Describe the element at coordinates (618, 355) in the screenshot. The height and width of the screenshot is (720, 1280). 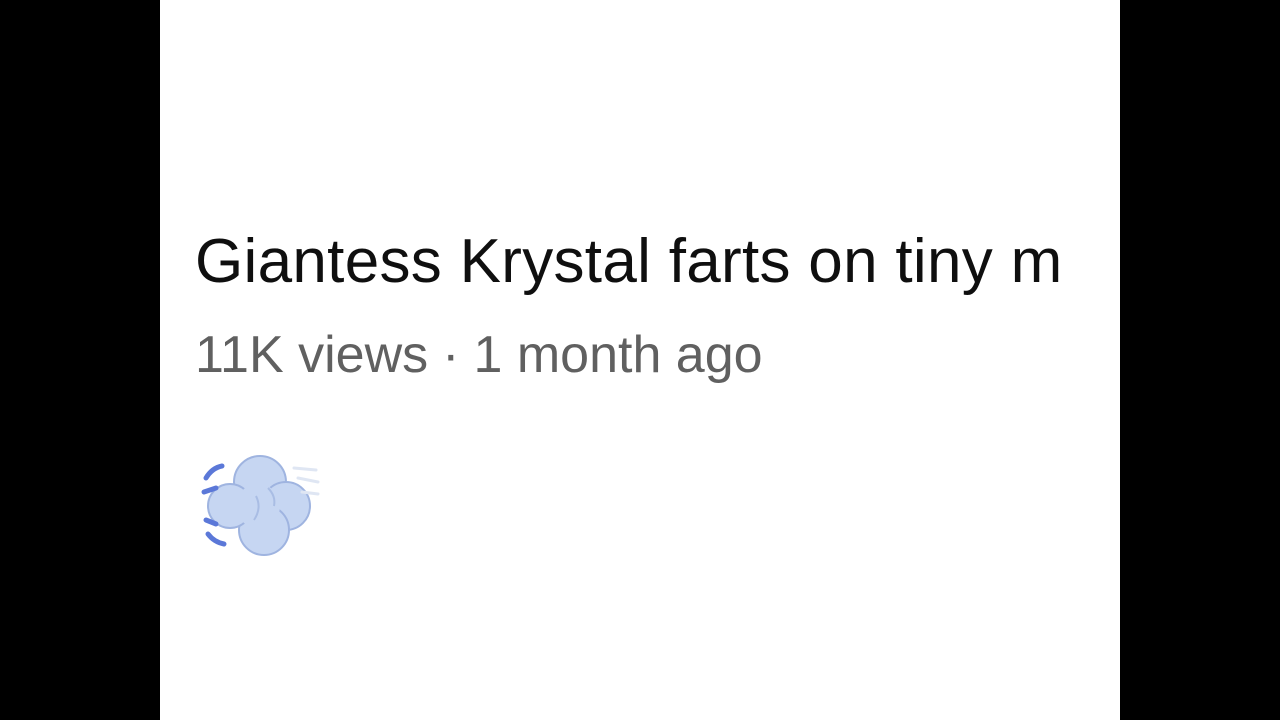
I see `upload-age: 1 month ago` at that location.